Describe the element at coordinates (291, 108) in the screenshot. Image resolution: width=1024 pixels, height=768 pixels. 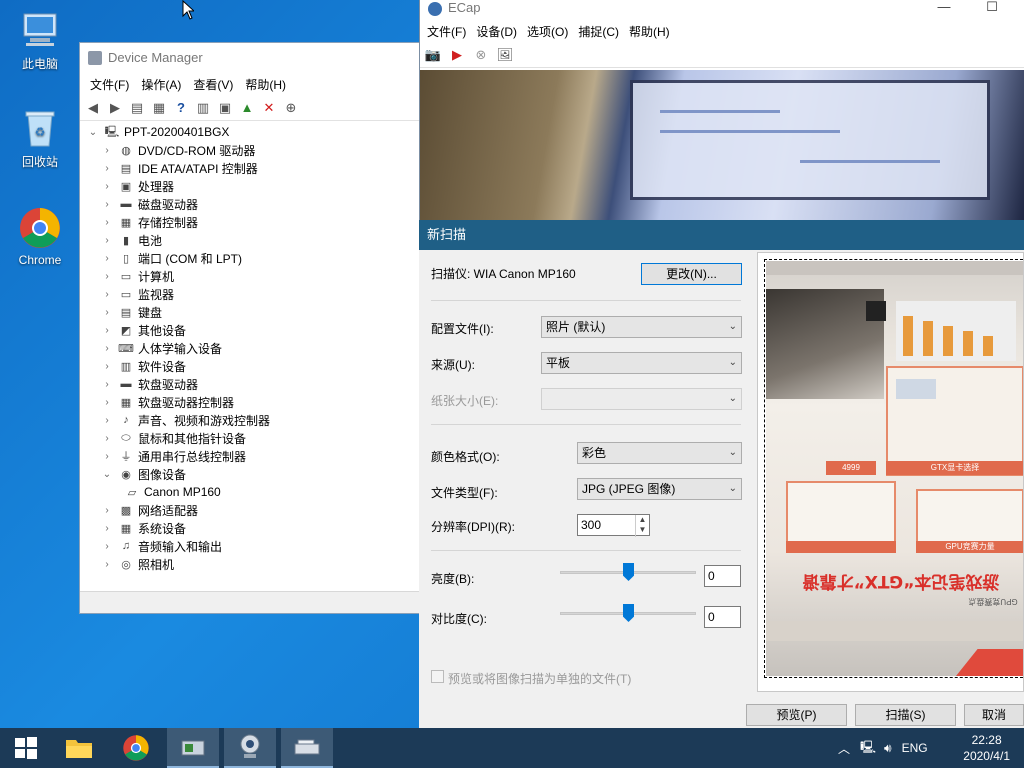
I see `disable-device-icon: ⊕` at that location.